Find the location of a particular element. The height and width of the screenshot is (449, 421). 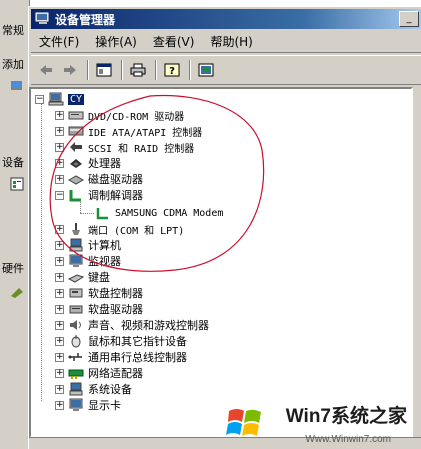

tree-item-system: + 系统设备 is located at coordinates (93, 389).